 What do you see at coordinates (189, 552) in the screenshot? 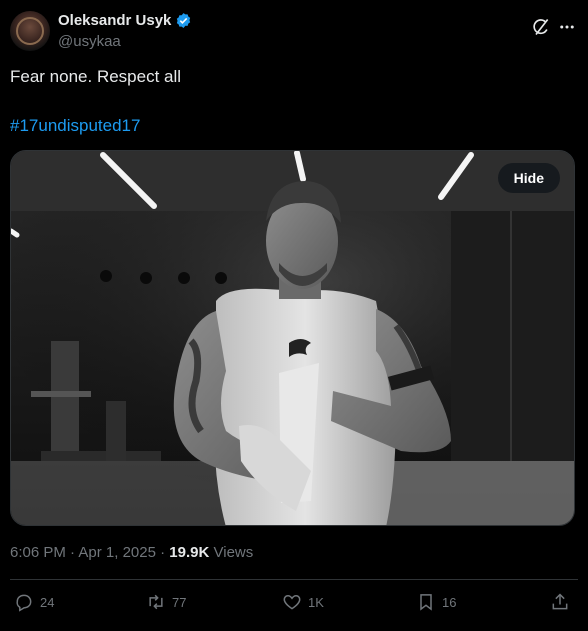
I see `views-count: 19.9K` at bounding box center [189, 552].